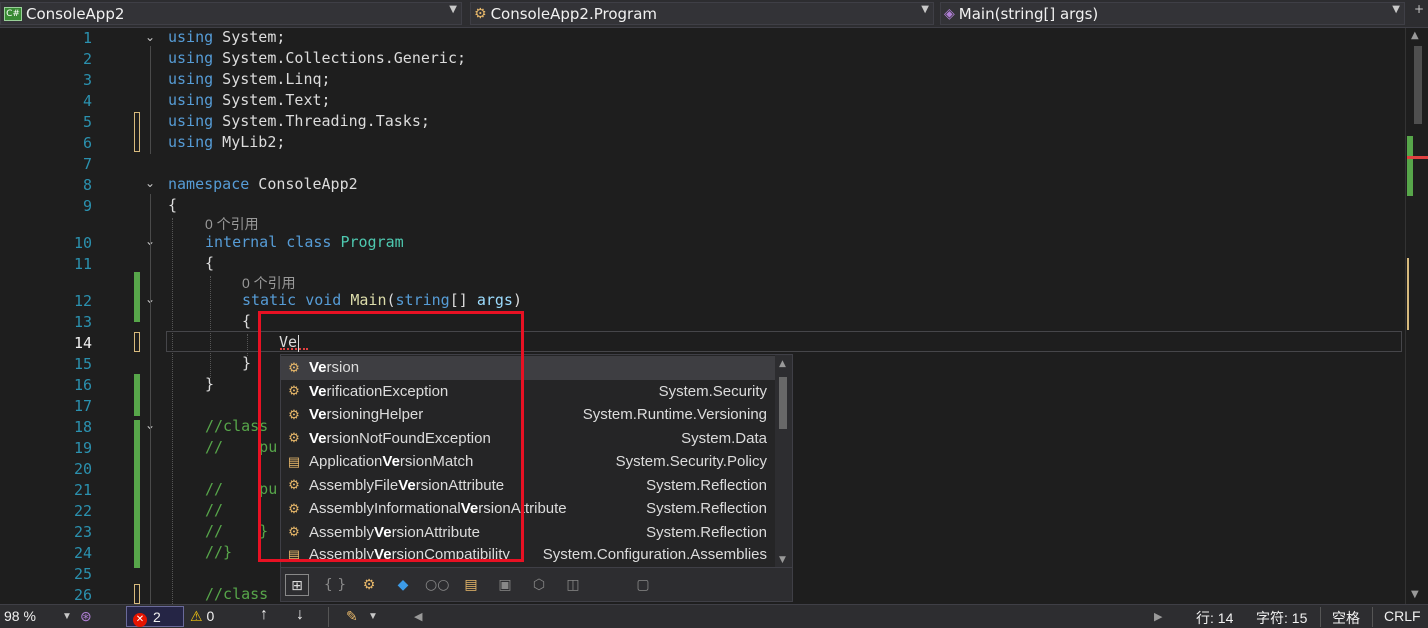 The height and width of the screenshot is (628, 1428). Describe the element at coordinates (241, 242) in the screenshot. I see `keyword: internal` at that location.